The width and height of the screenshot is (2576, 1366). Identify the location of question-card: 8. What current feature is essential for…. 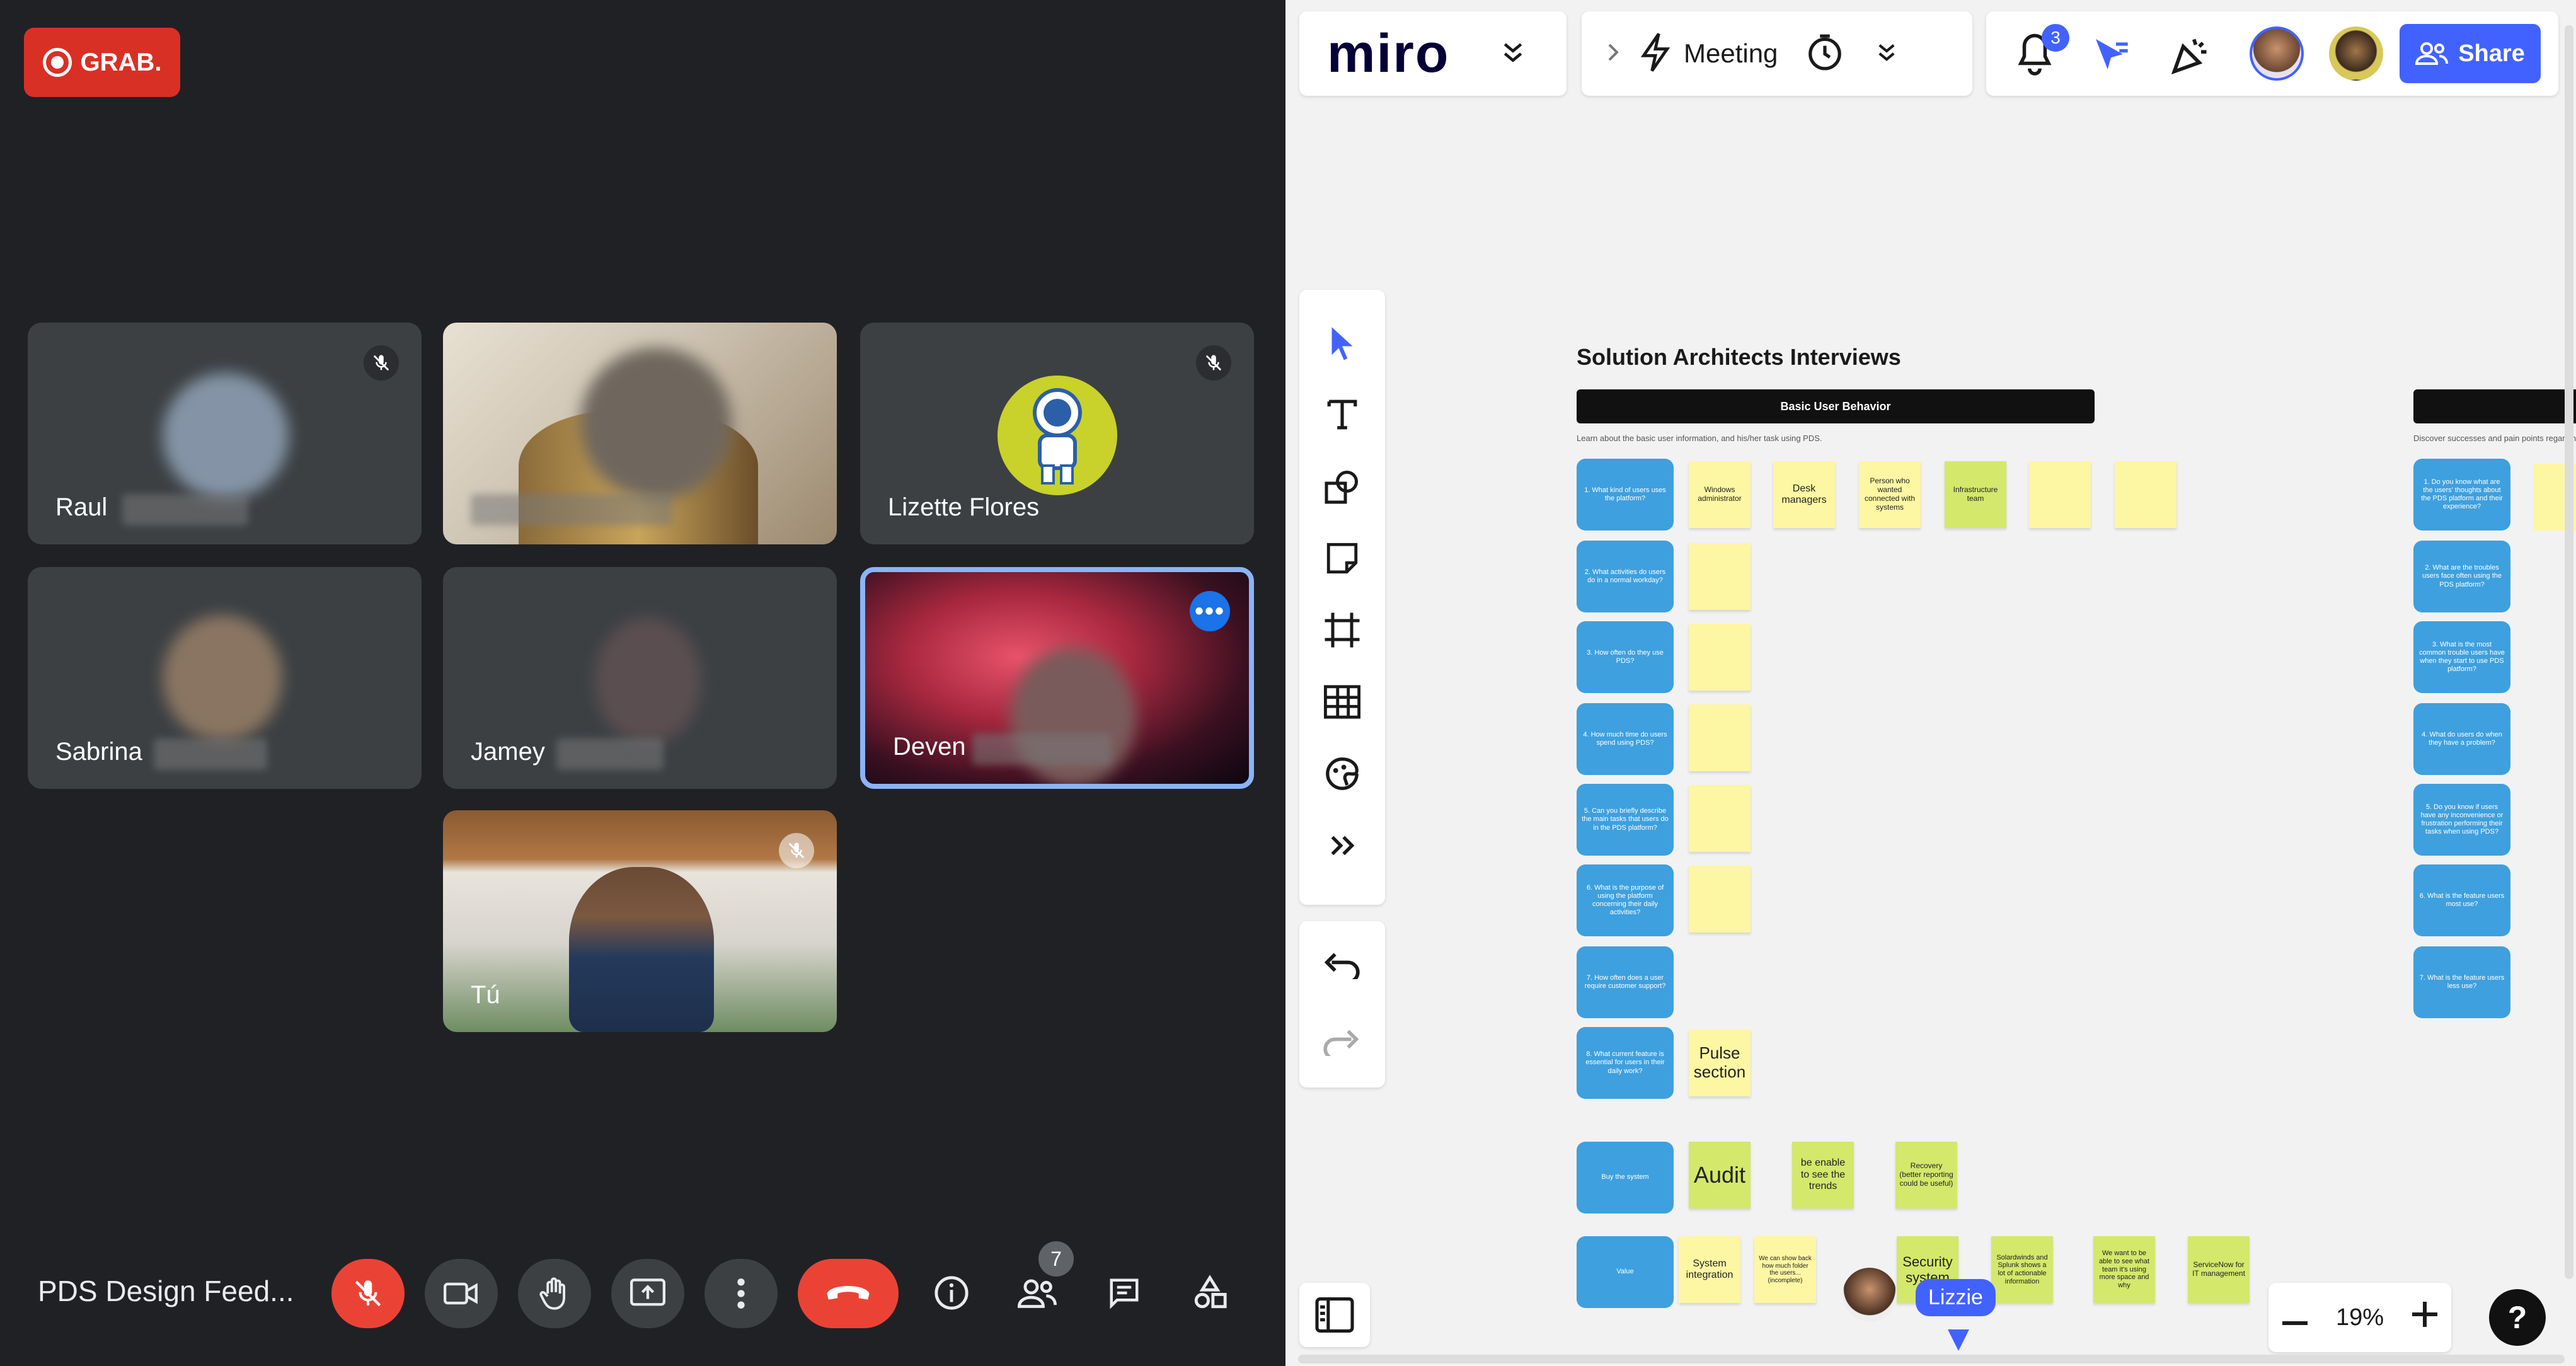
(1625, 1063).